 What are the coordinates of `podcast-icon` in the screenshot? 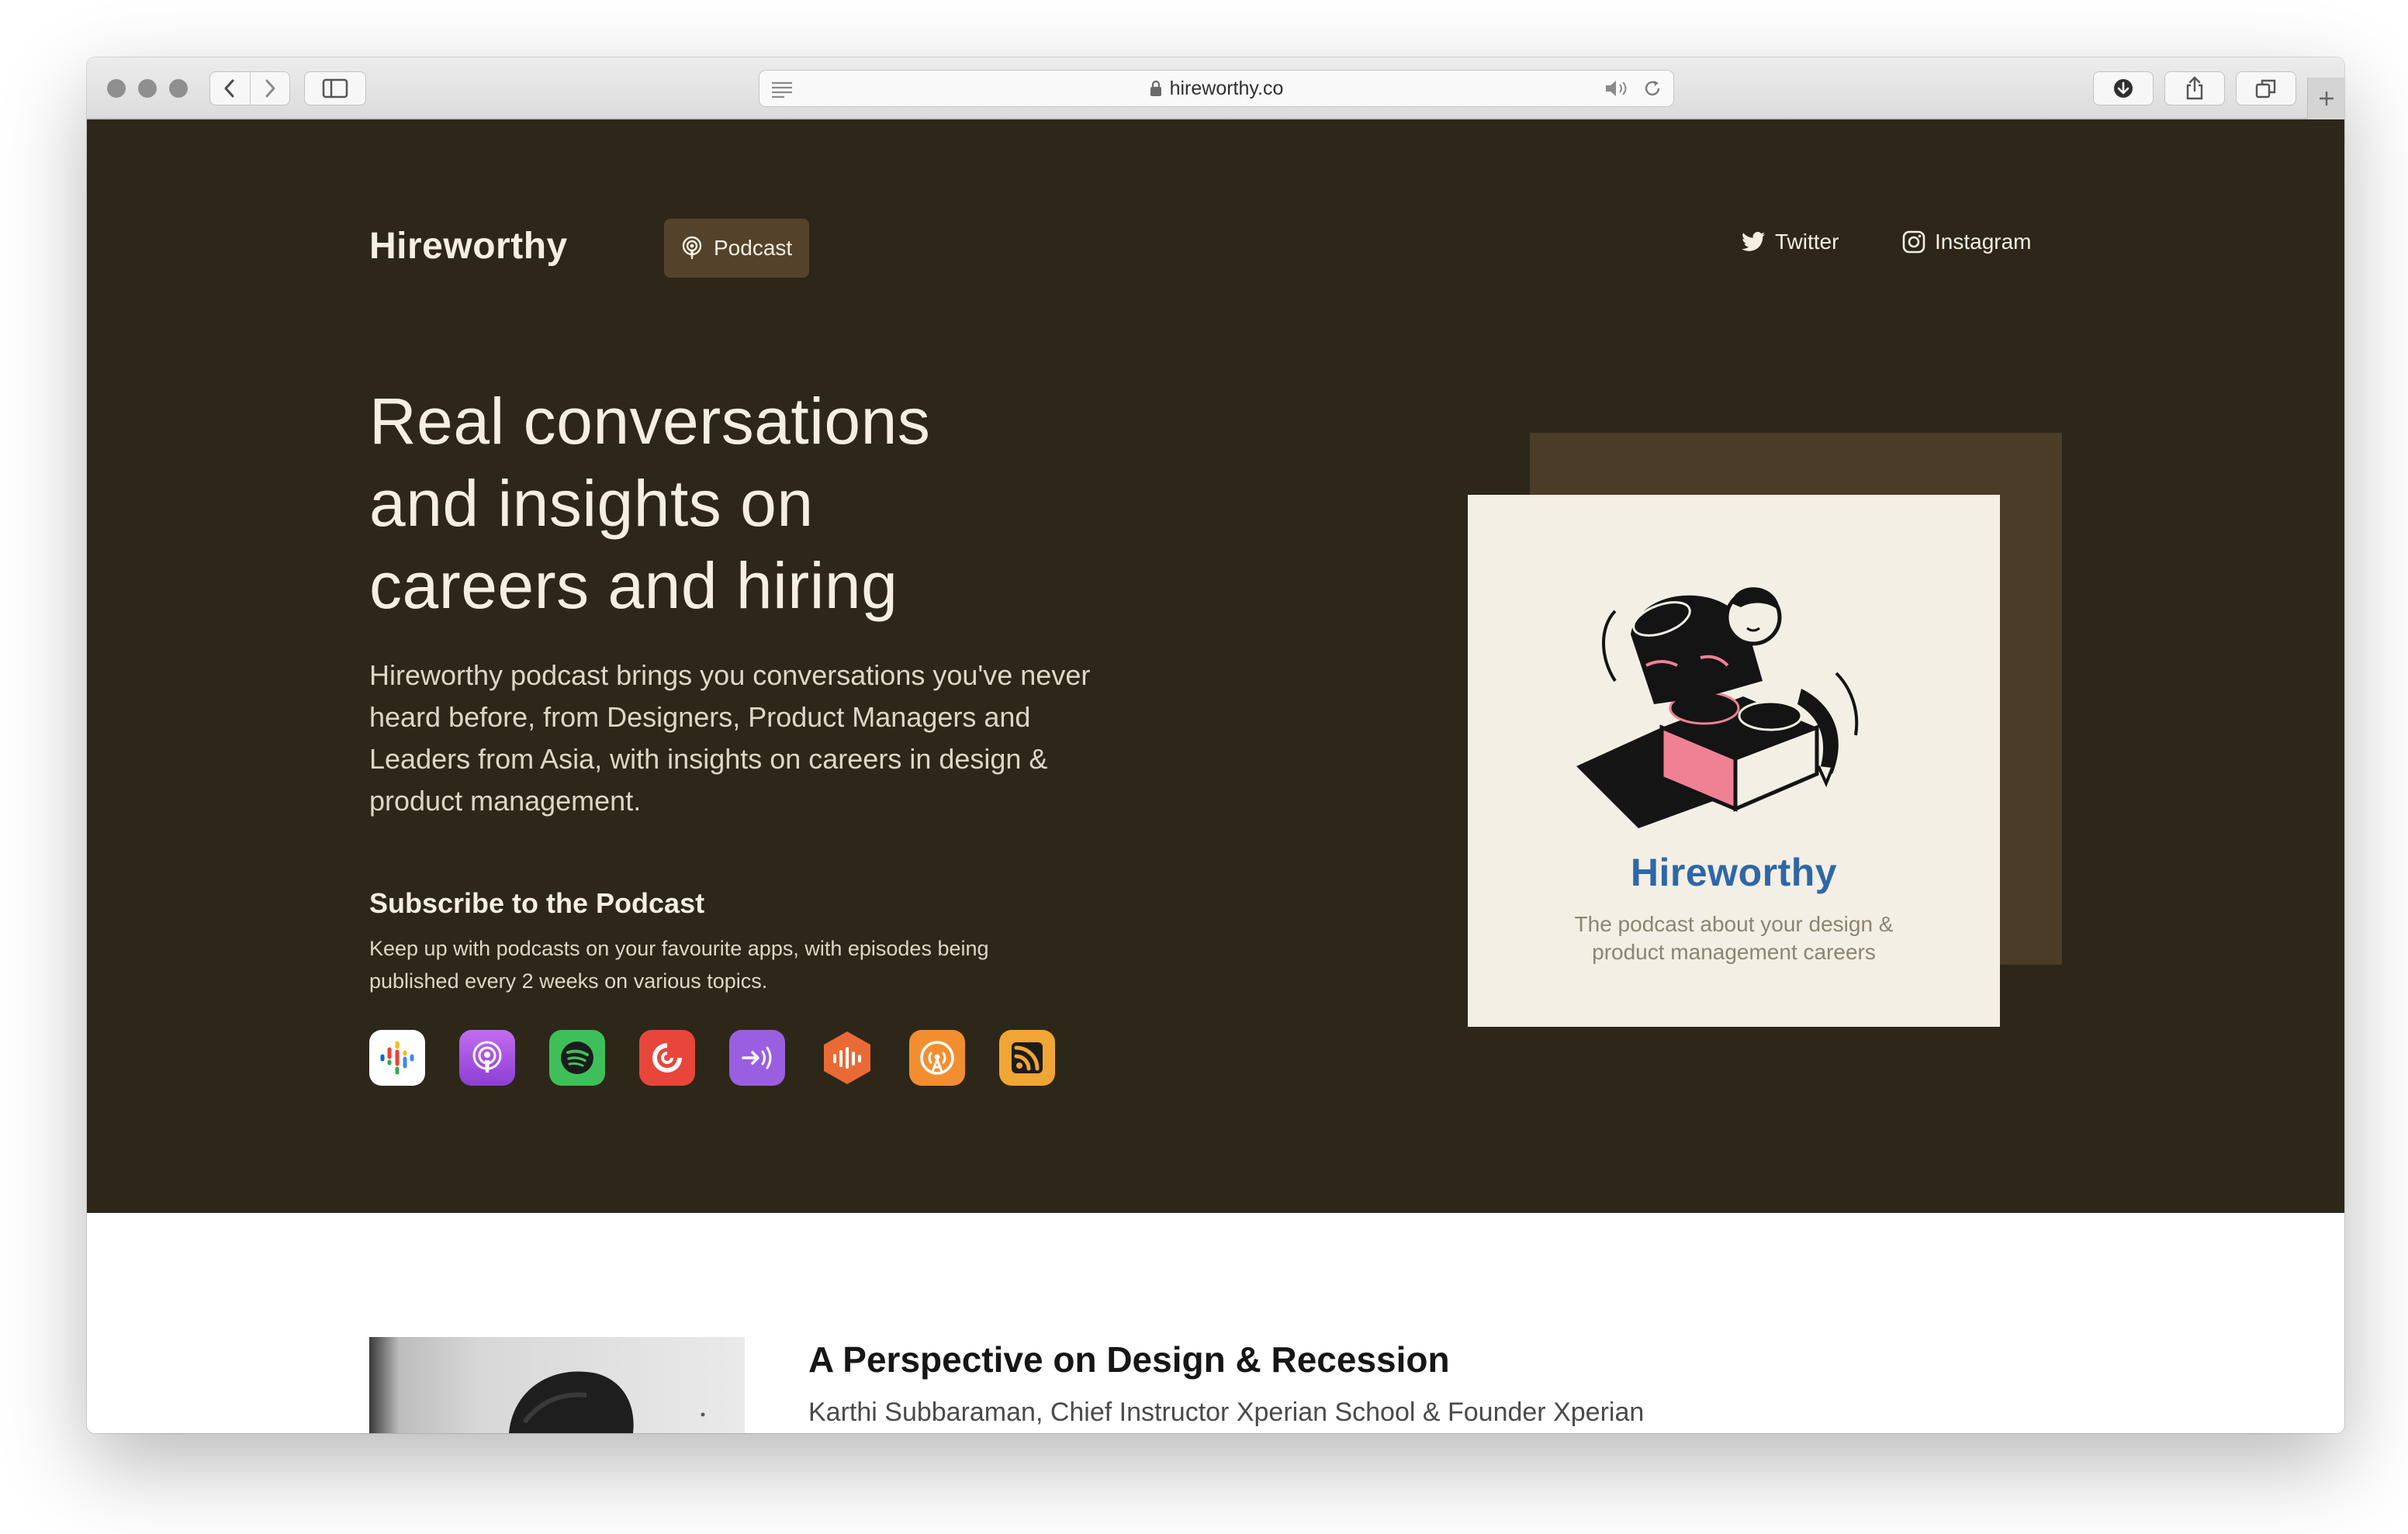 It's located at (692, 247).